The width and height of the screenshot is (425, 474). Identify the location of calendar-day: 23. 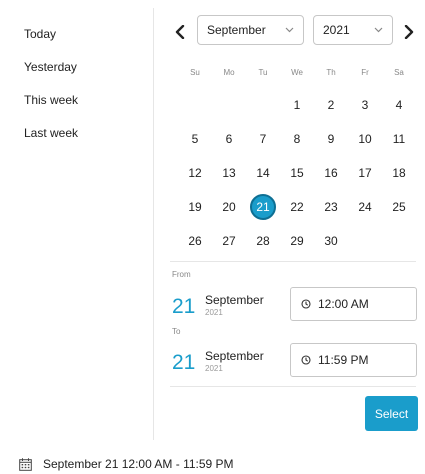
(331, 207).